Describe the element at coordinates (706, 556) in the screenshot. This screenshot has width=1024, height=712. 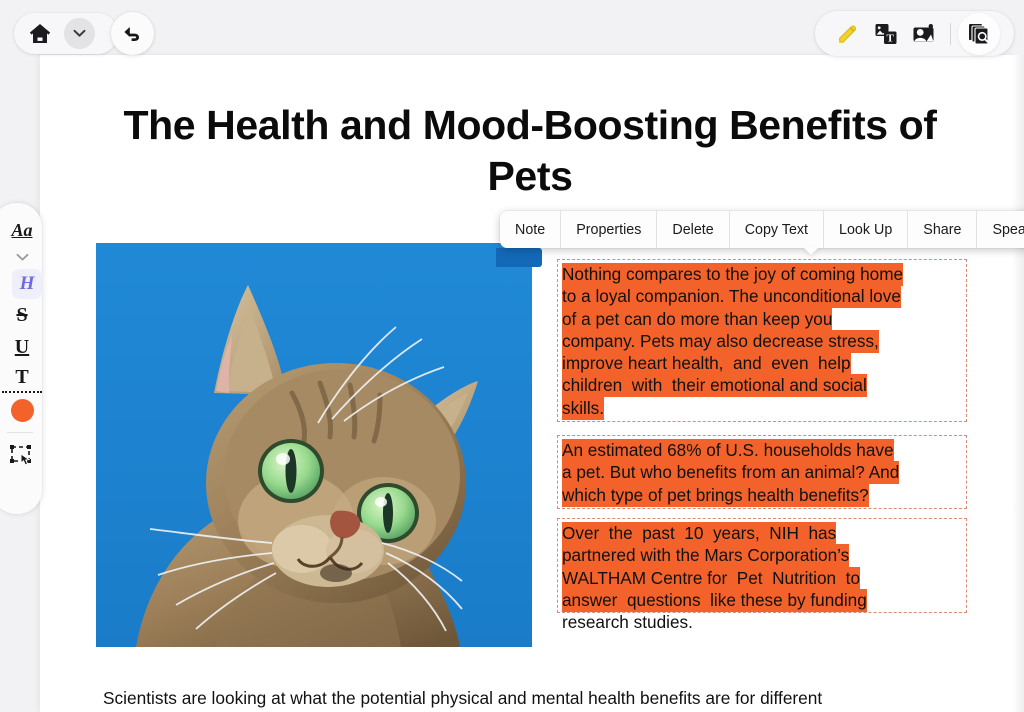
I see `highlight-span: partnered with the Mars Corporation’s` at that location.